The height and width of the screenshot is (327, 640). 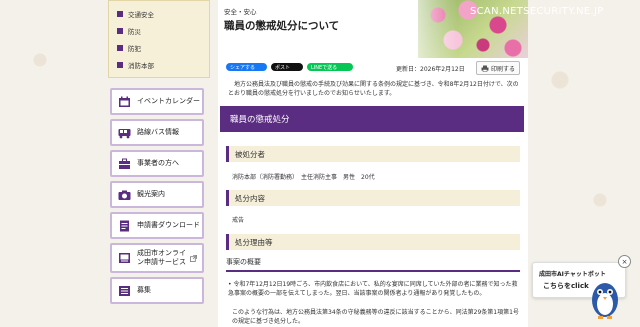 I want to click on document-icon, so click(x=124, y=225).